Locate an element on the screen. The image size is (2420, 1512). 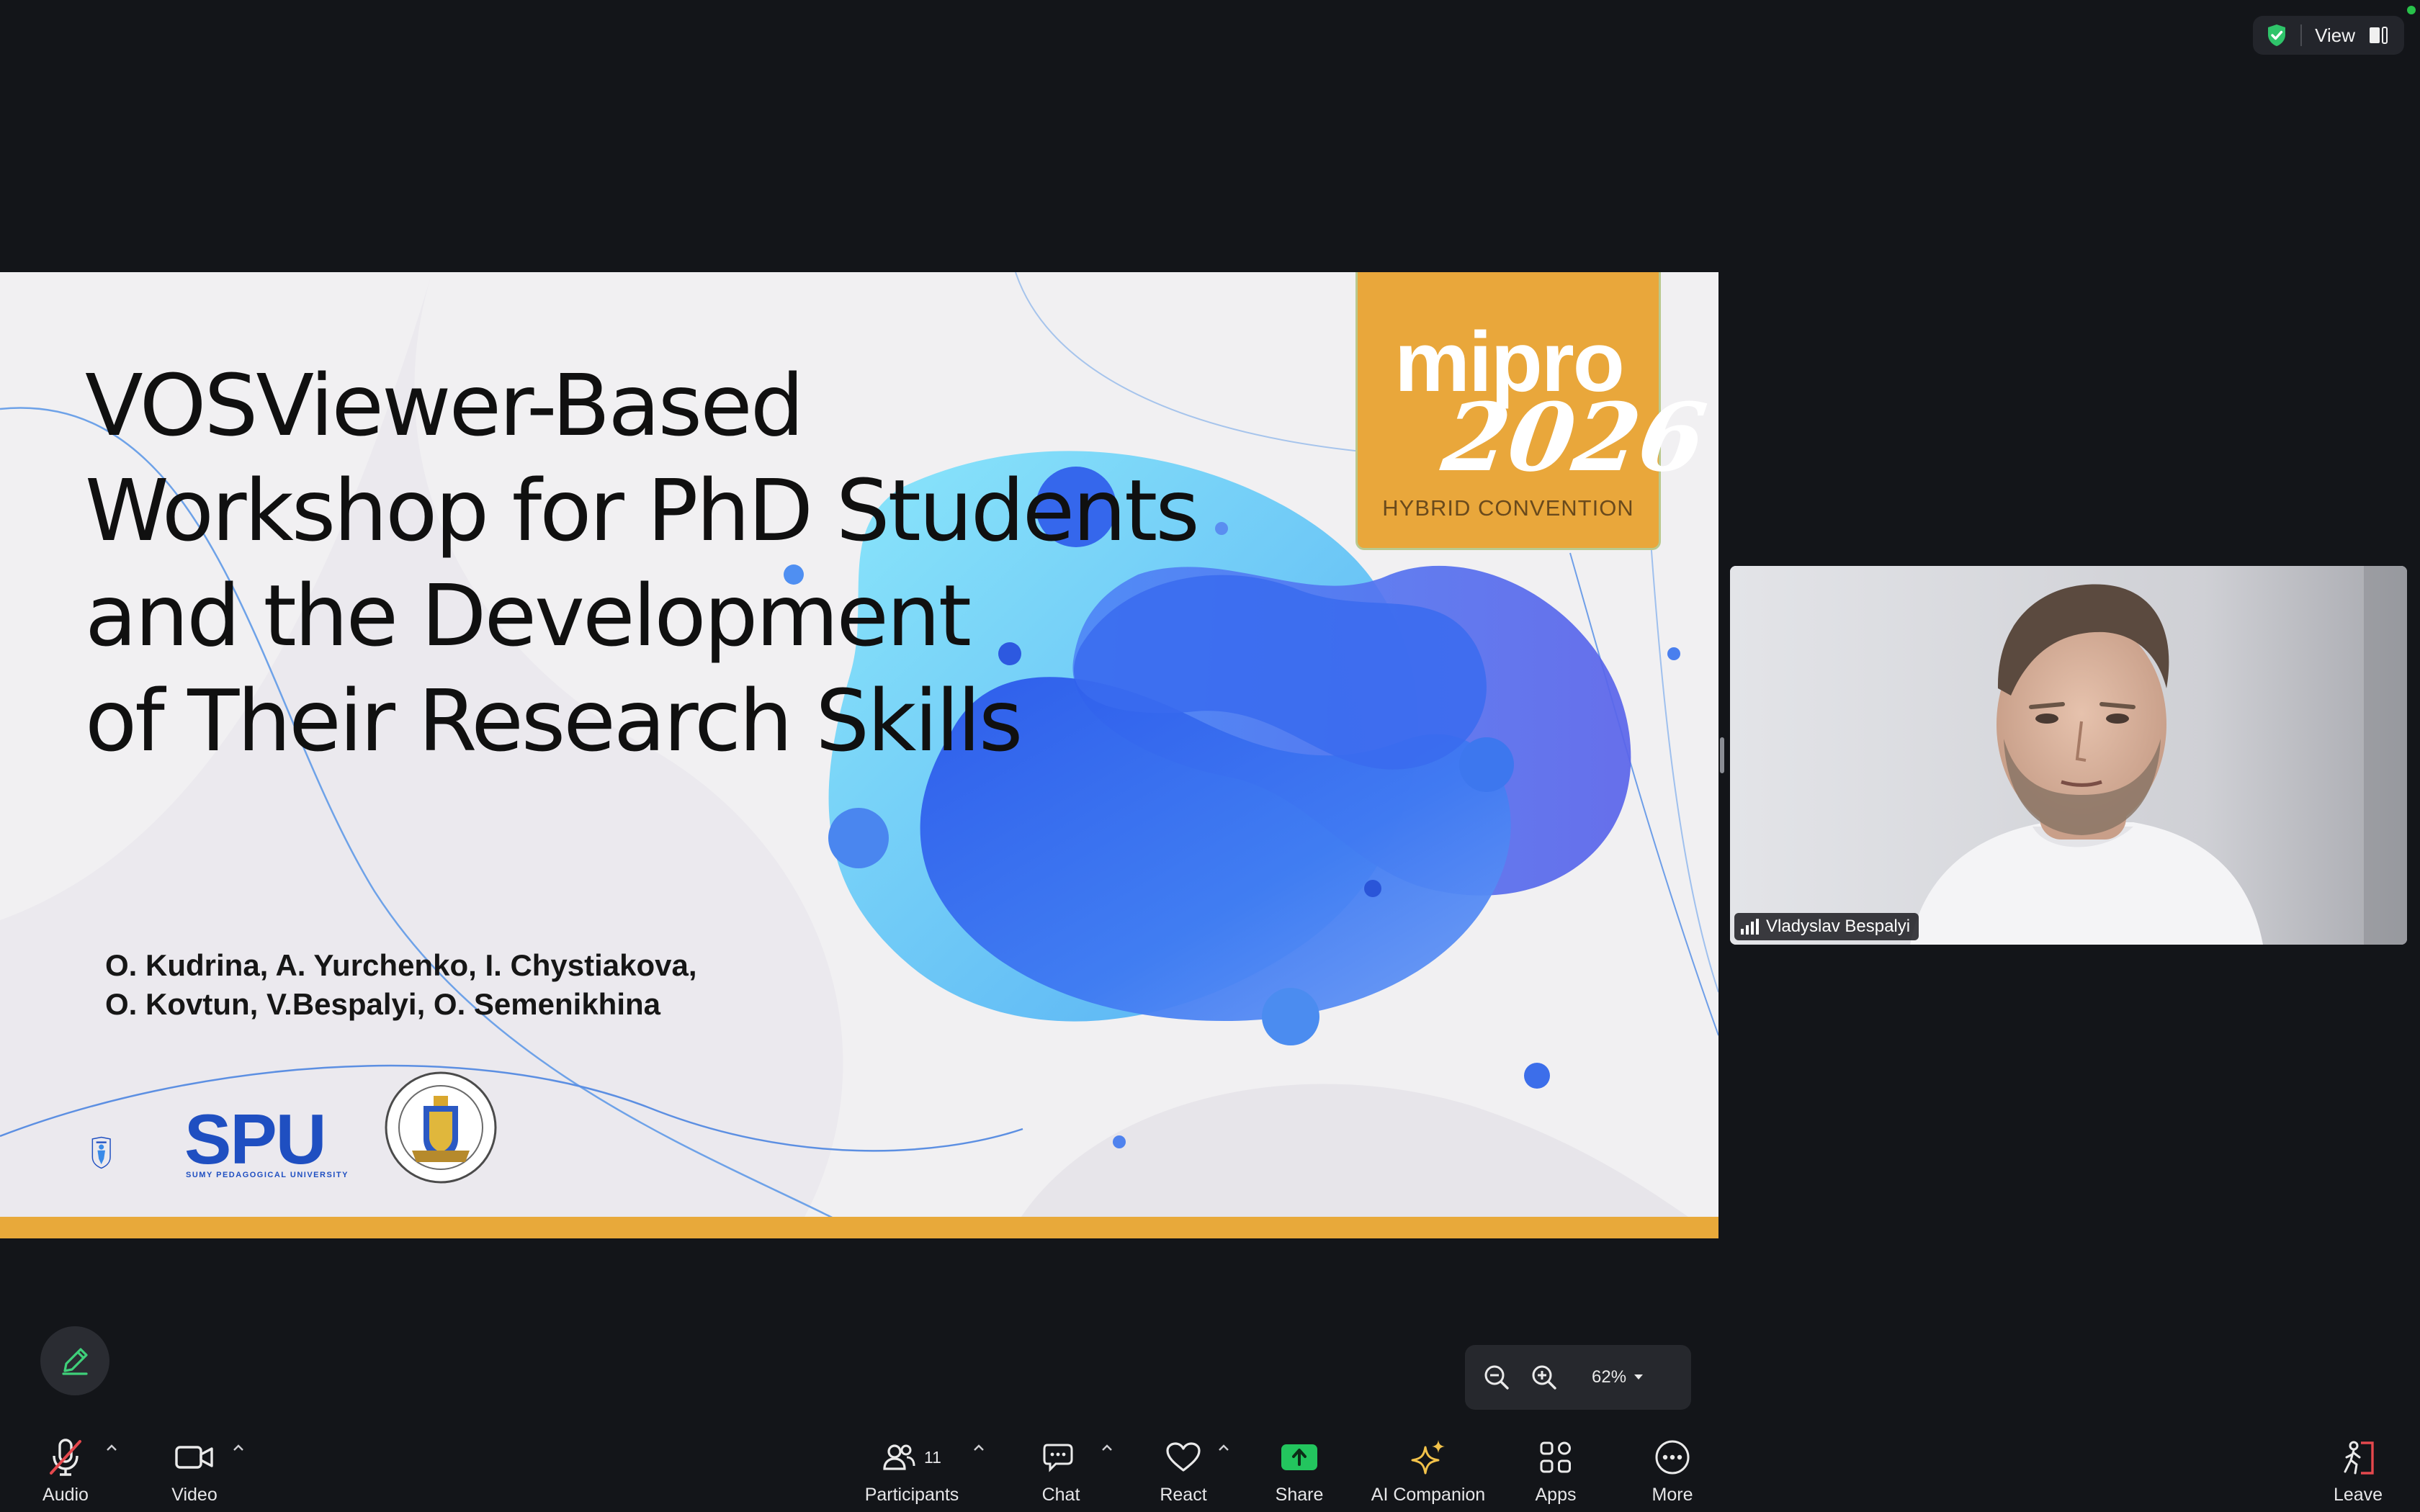
leave-door-icon is located at coordinates (2359, 1458).